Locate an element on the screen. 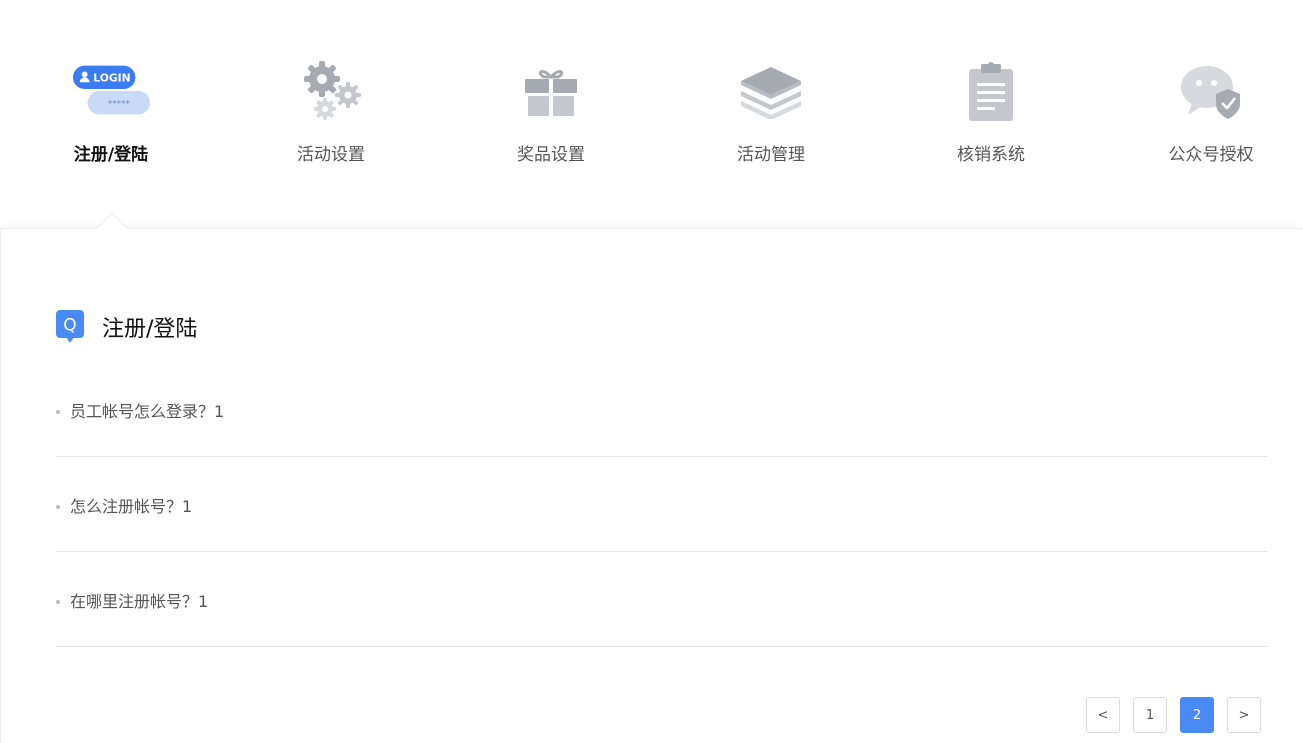 Image resolution: width=1303 pixels, height=743 pixels. page-button-current: 2 is located at coordinates (1197, 715).